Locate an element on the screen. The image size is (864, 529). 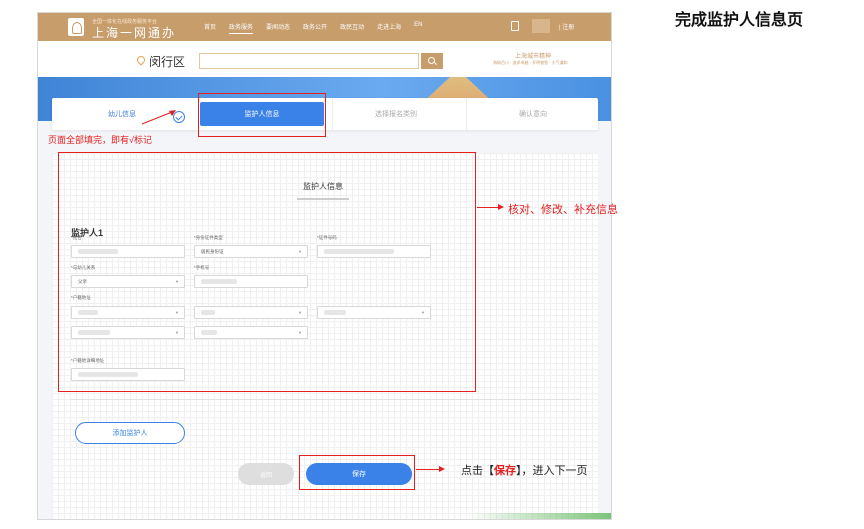
highlight-save-button is located at coordinates (357, 472).